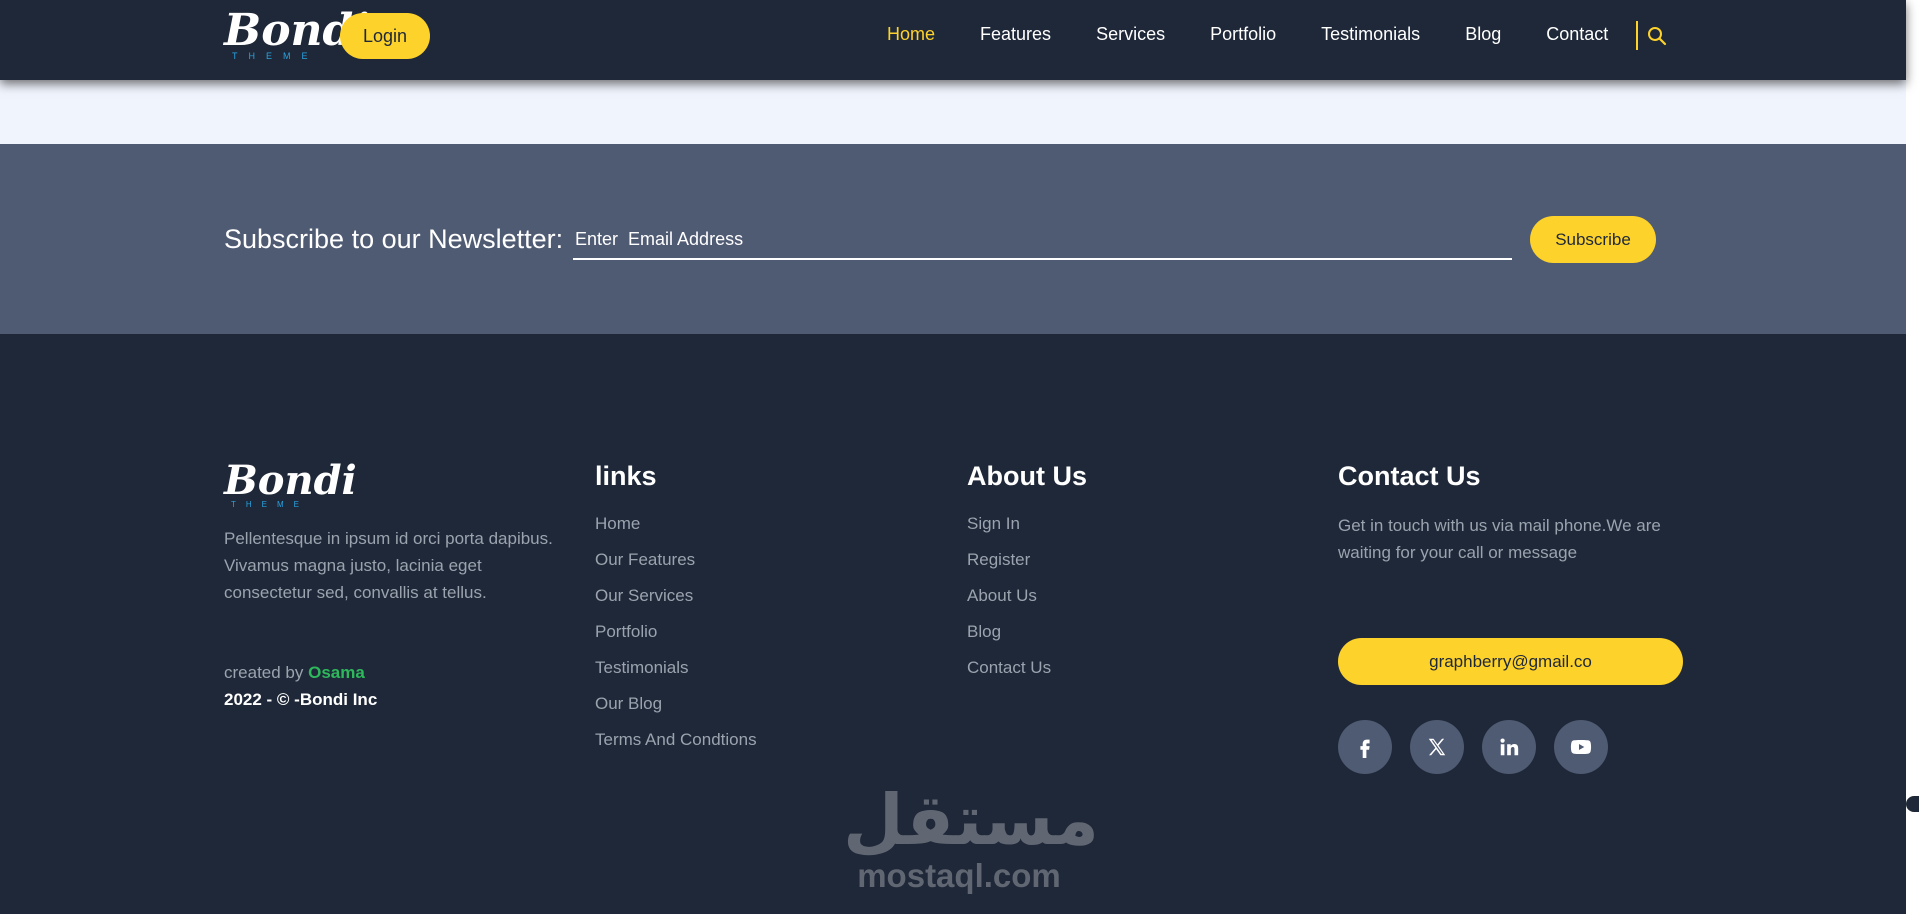 Image resolution: width=1919 pixels, height=914 pixels. I want to click on login-button: Login, so click(385, 36).